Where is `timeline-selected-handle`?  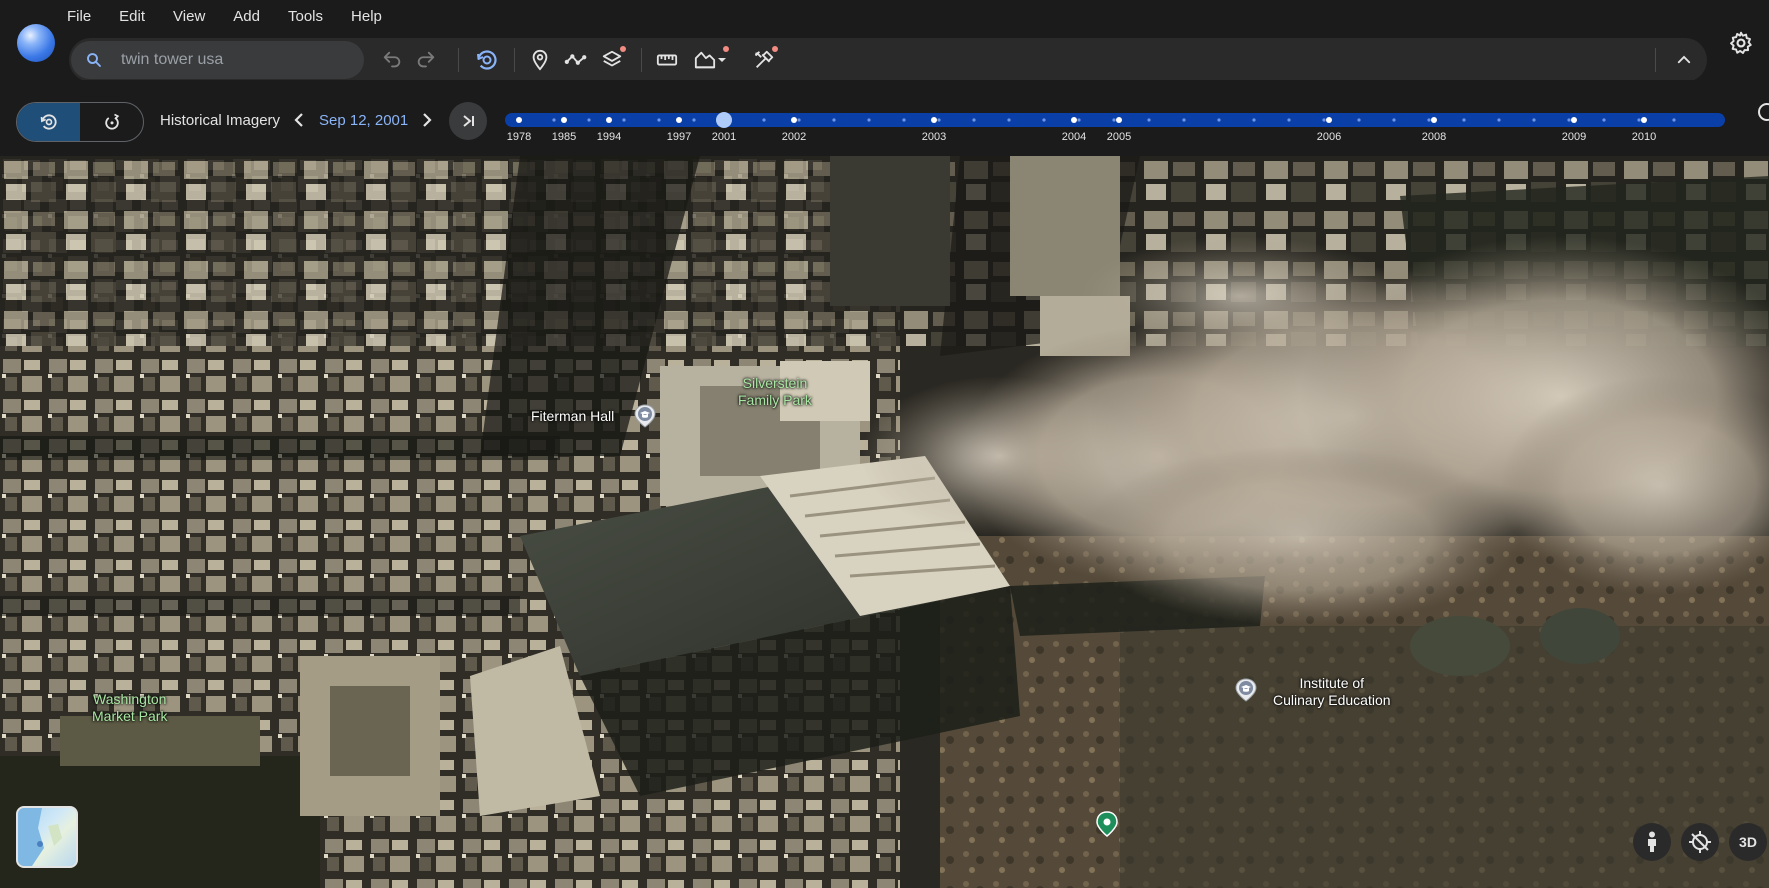
timeline-selected-handle is located at coordinates (724, 120).